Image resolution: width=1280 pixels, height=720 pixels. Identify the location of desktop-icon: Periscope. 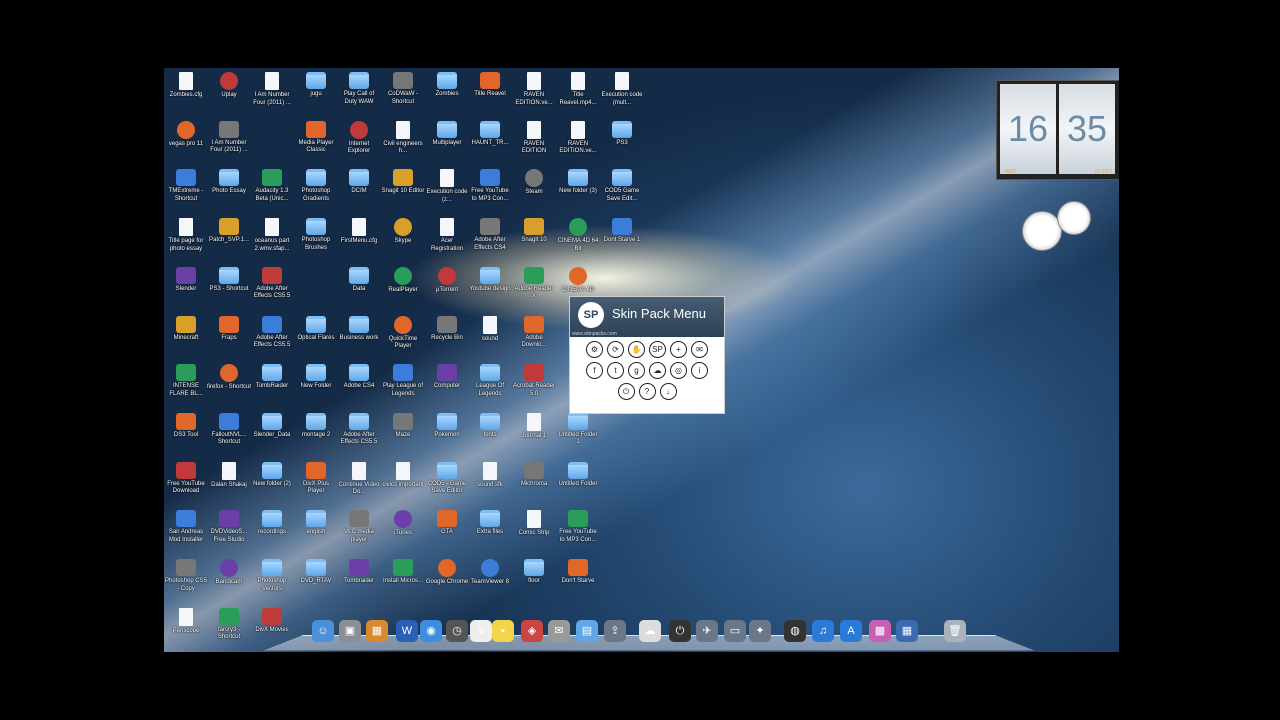
(186, 621).